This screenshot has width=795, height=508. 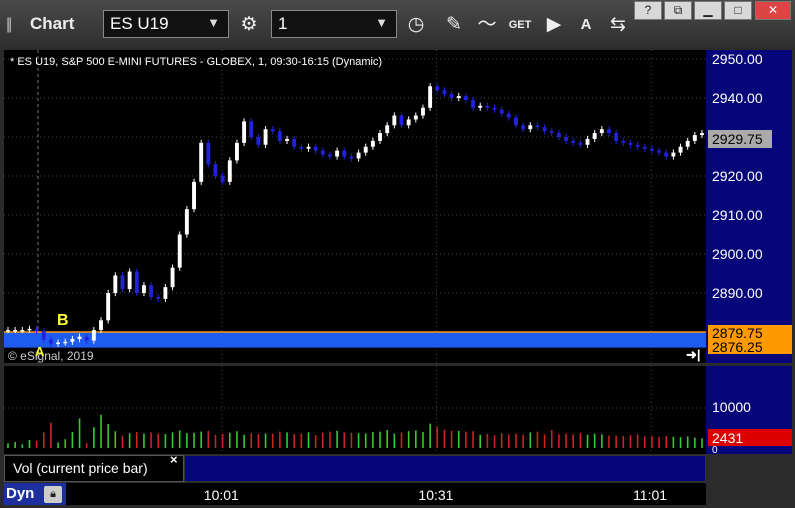 What do you see at coordinates (737, 176) in the screenshot?
I see `price-tick-label: 2920.00` at bounding box center [737, 176].